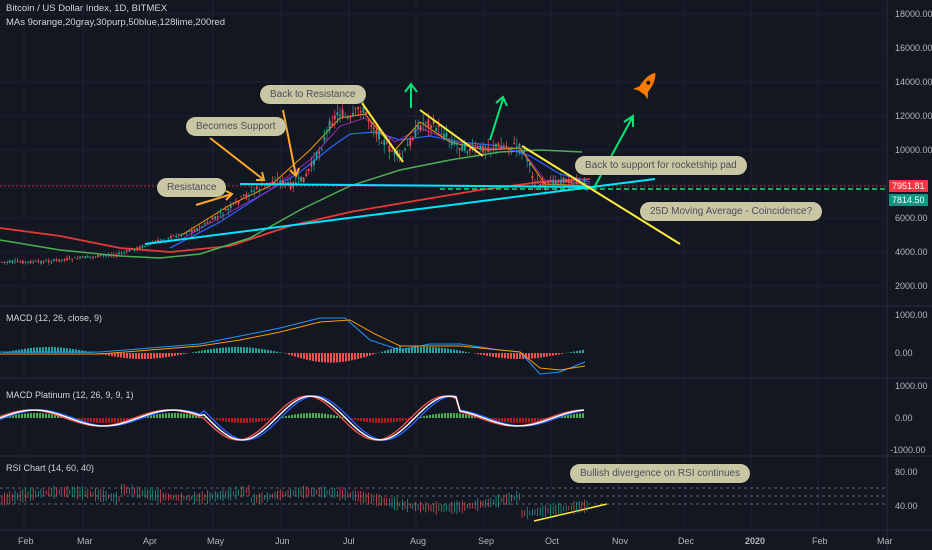 This screenshot has width=932, height=550. Describe the element at coordinates (661, 165) in the screenshot. I see `annotation-back-to-support: Back to support for rocketship pad` at that location.